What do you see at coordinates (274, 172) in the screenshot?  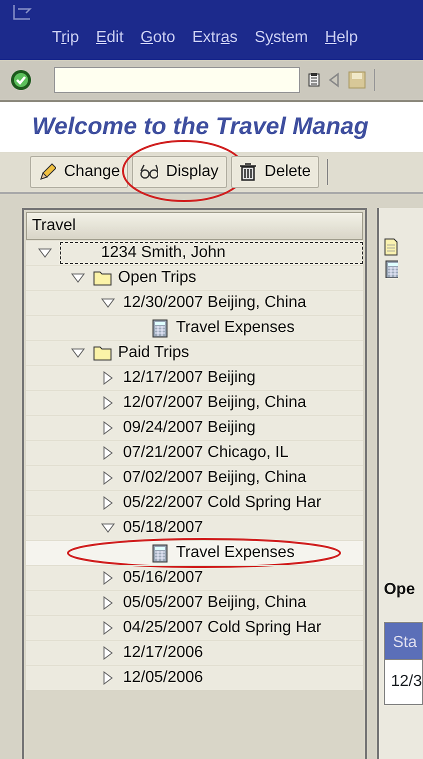 I see `toolbar-button: Delete` at bounding box center [274, 172].